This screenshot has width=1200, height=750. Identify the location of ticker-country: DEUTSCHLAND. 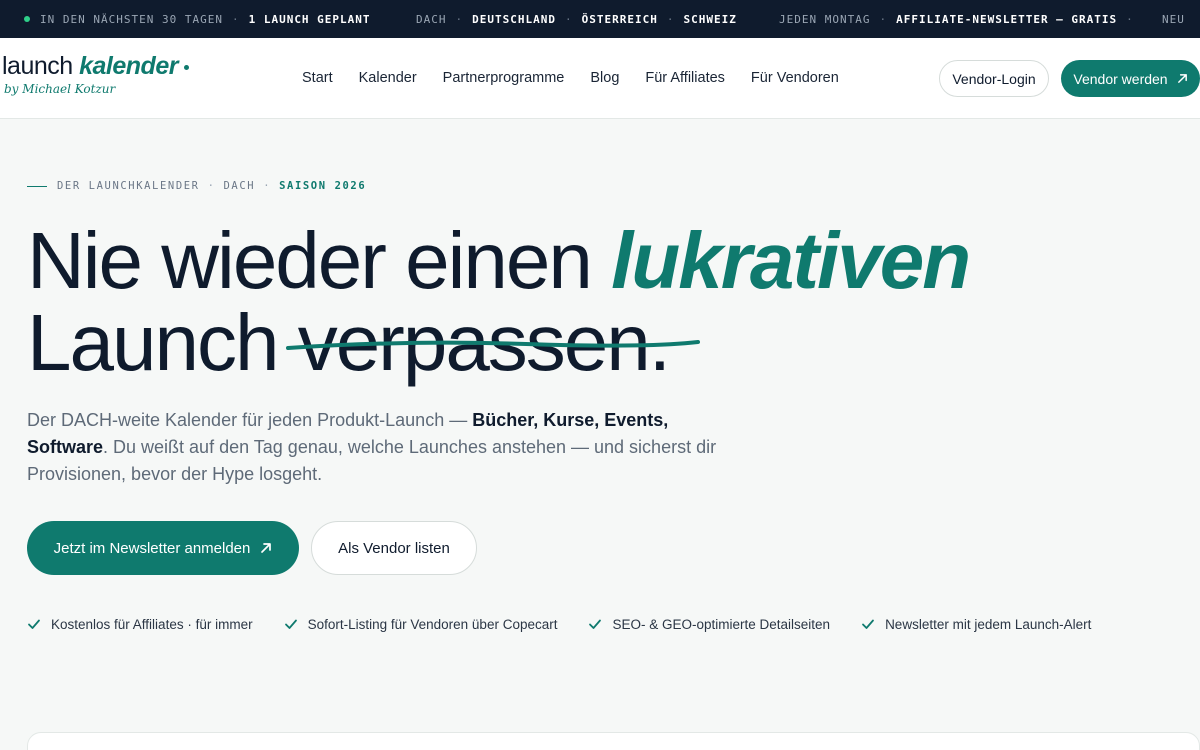
(514, 19).